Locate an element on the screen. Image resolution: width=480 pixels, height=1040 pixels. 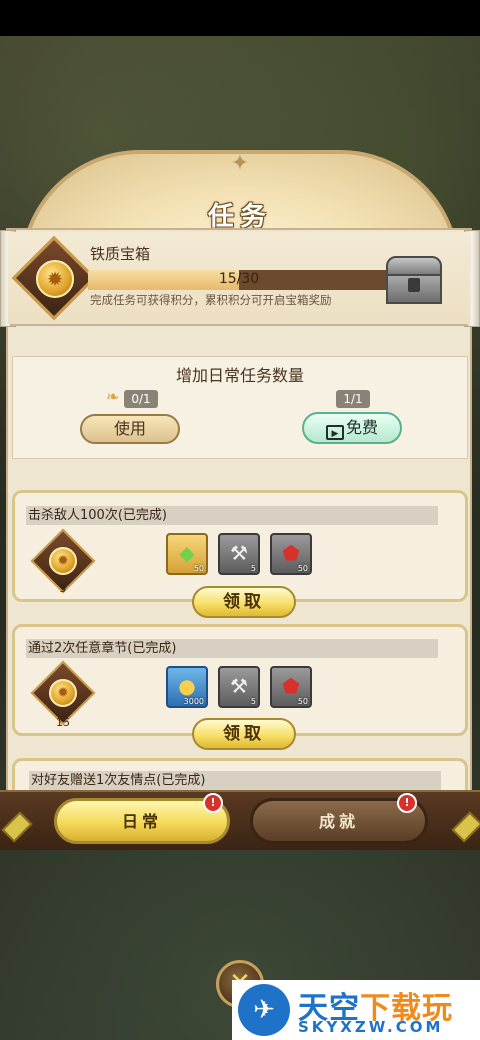
chest-lid is located at coordinates (414, 266).